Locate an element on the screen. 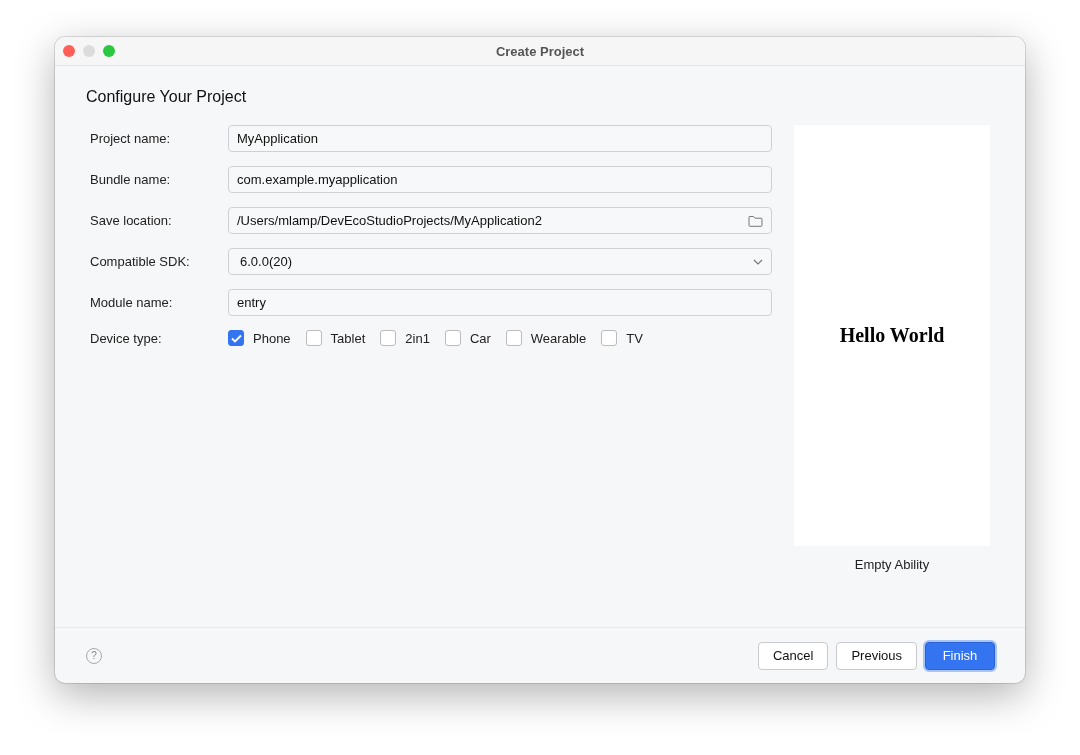 The image size is (1080, 755). field-label: Module name: is located at coordinates (131, 302).